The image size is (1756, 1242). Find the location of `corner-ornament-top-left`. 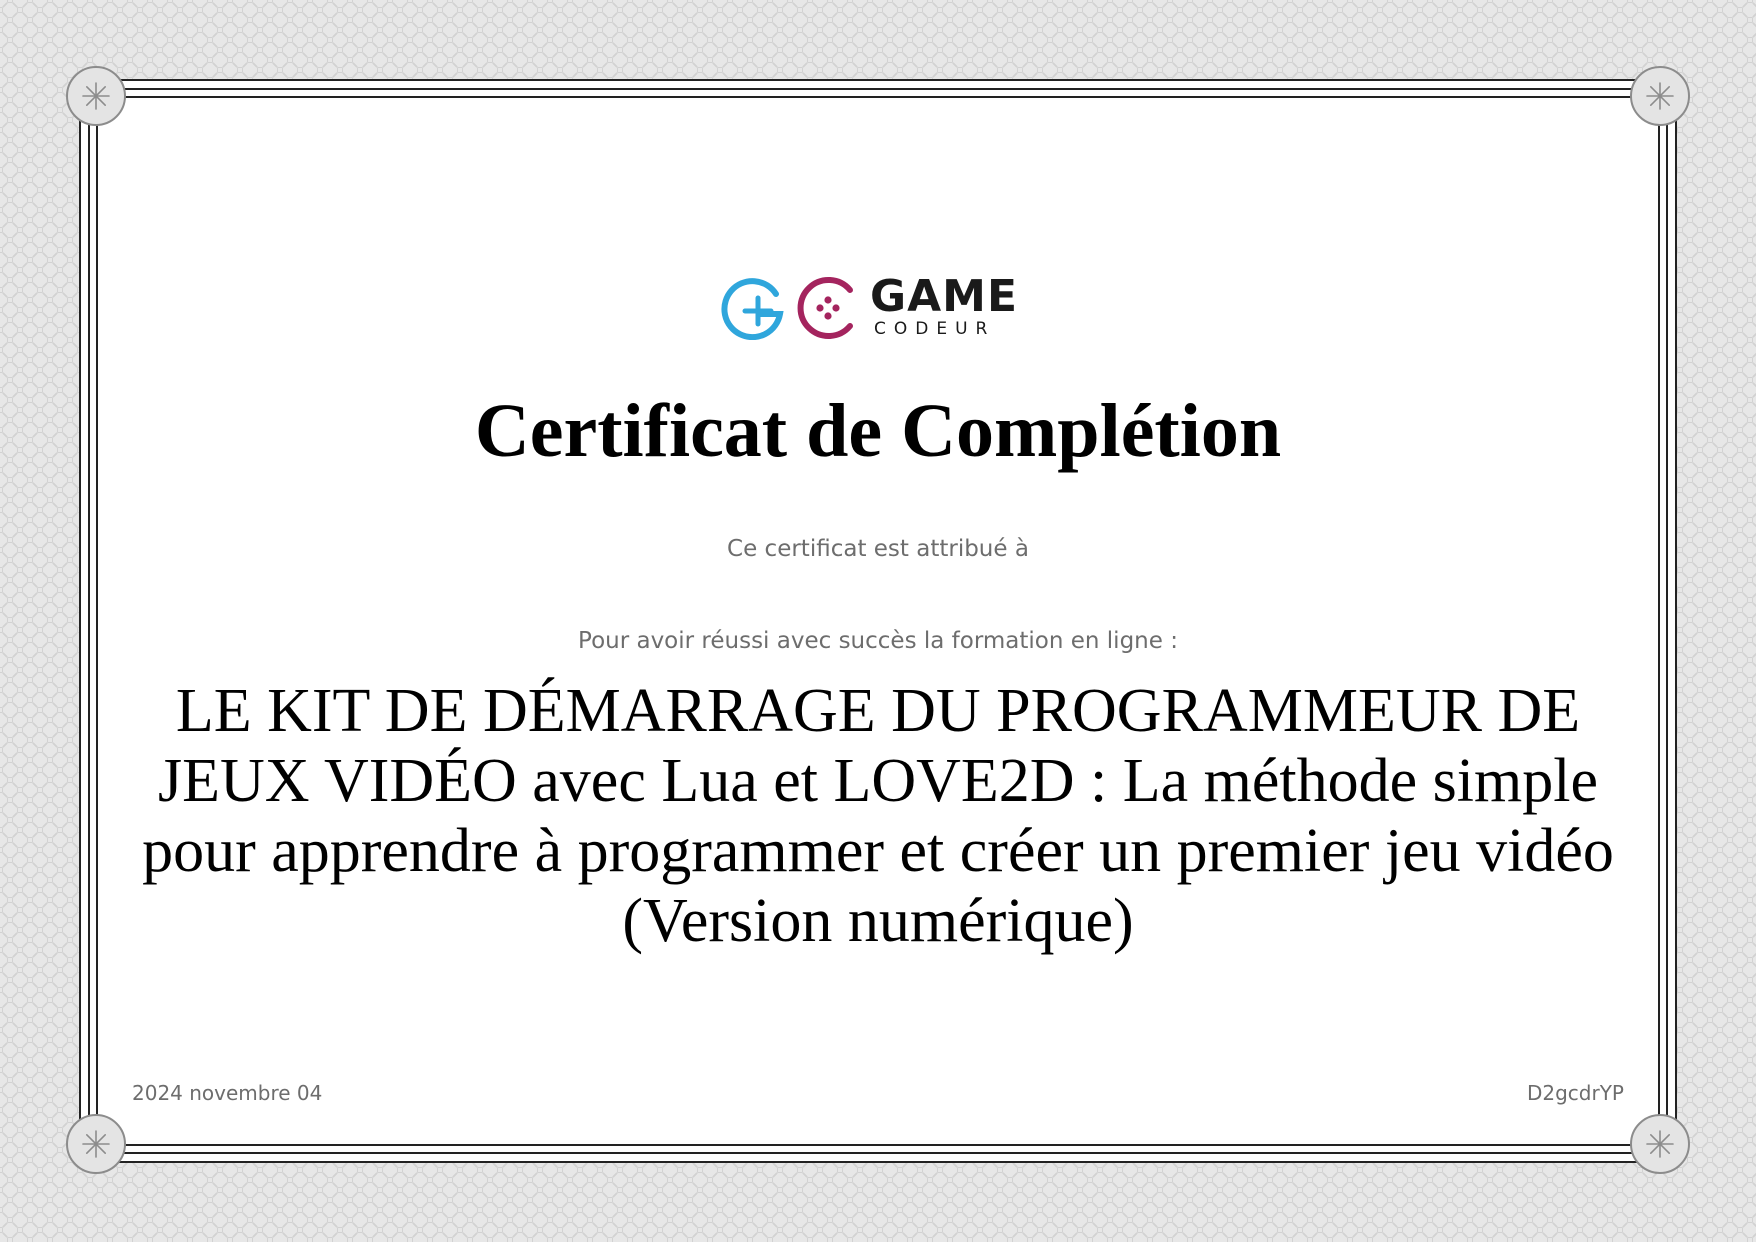

corner-ornament-top-left is located at coordinates (96, 96).